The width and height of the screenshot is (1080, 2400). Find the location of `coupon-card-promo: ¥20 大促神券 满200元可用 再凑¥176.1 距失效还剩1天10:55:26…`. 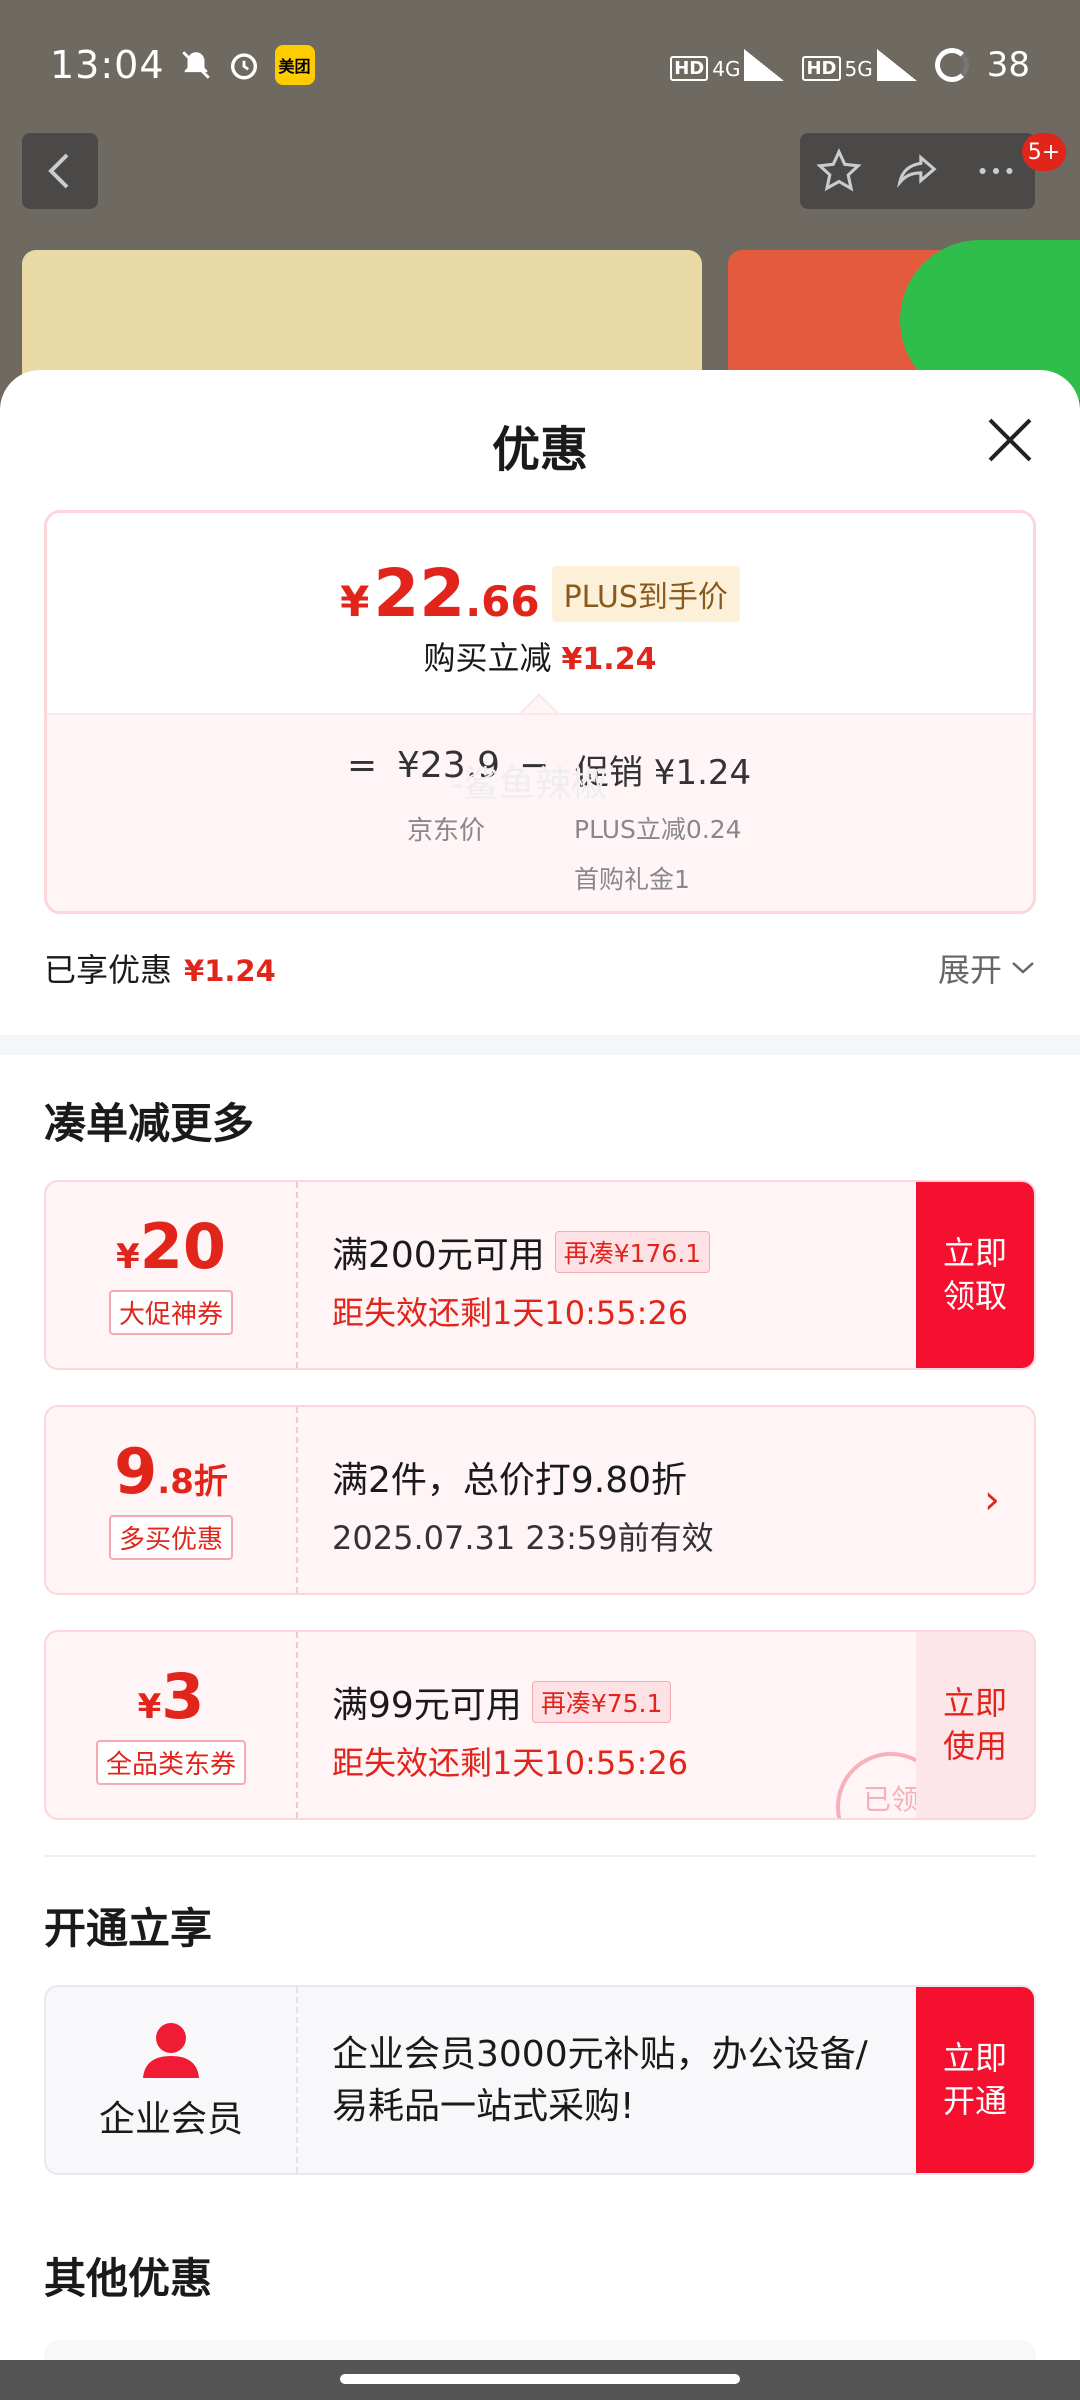

coupon-card-promo: ¥20 大促神券 满200元可用 再凑¥176.1 距失效还剩1天10:55:26… is located at coordinates (540, 1275).